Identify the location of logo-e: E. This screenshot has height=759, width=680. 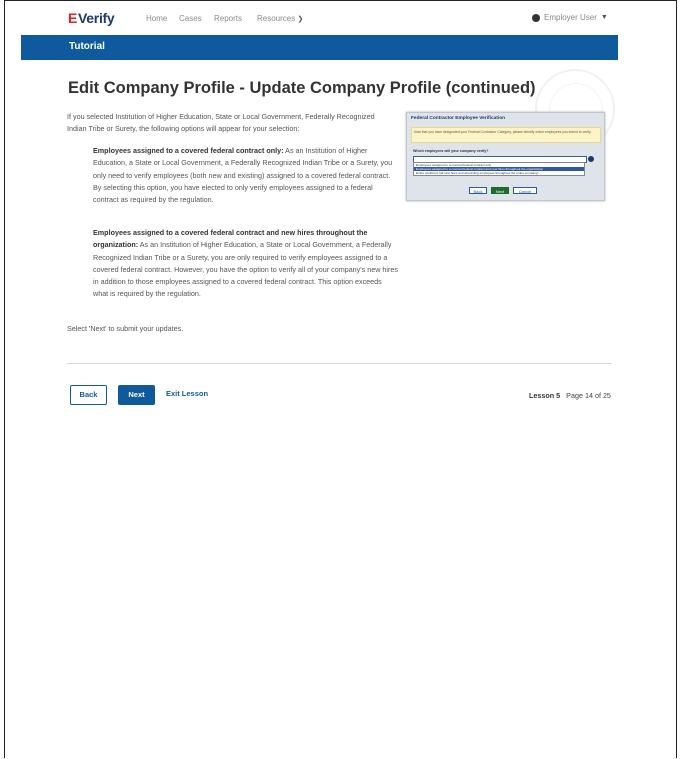
(73, 18).